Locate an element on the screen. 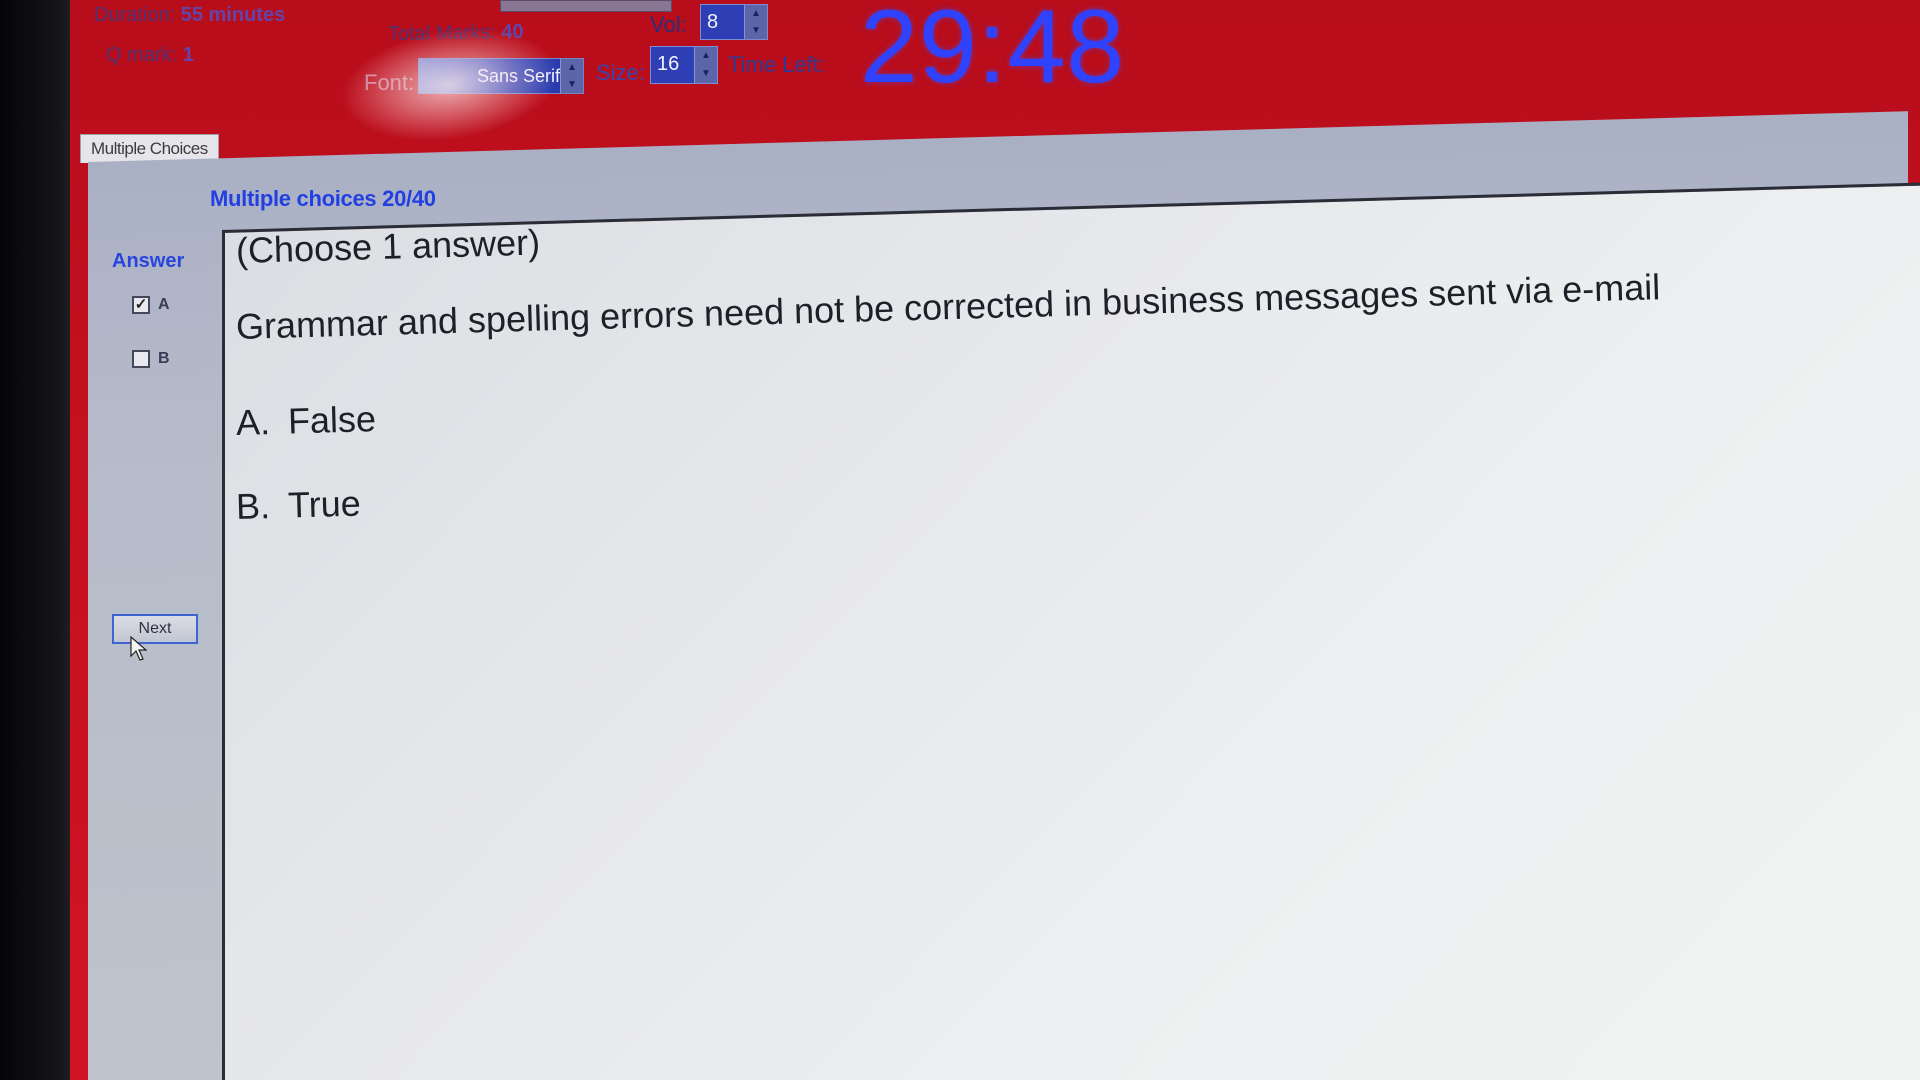  option-b: B. True is located at coordinates (298, 505).